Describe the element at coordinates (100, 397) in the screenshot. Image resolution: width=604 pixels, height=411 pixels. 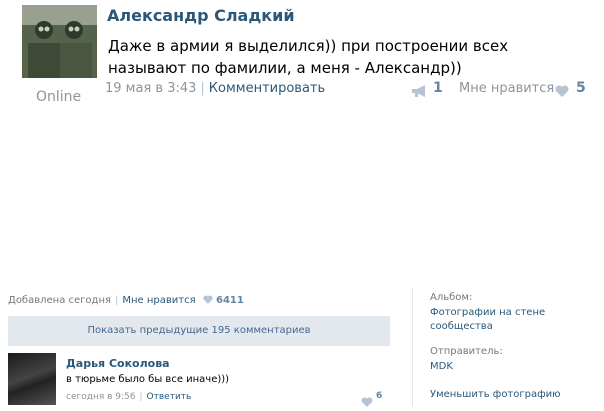
I see `comment-time: сегодня в 9:56` at that location.